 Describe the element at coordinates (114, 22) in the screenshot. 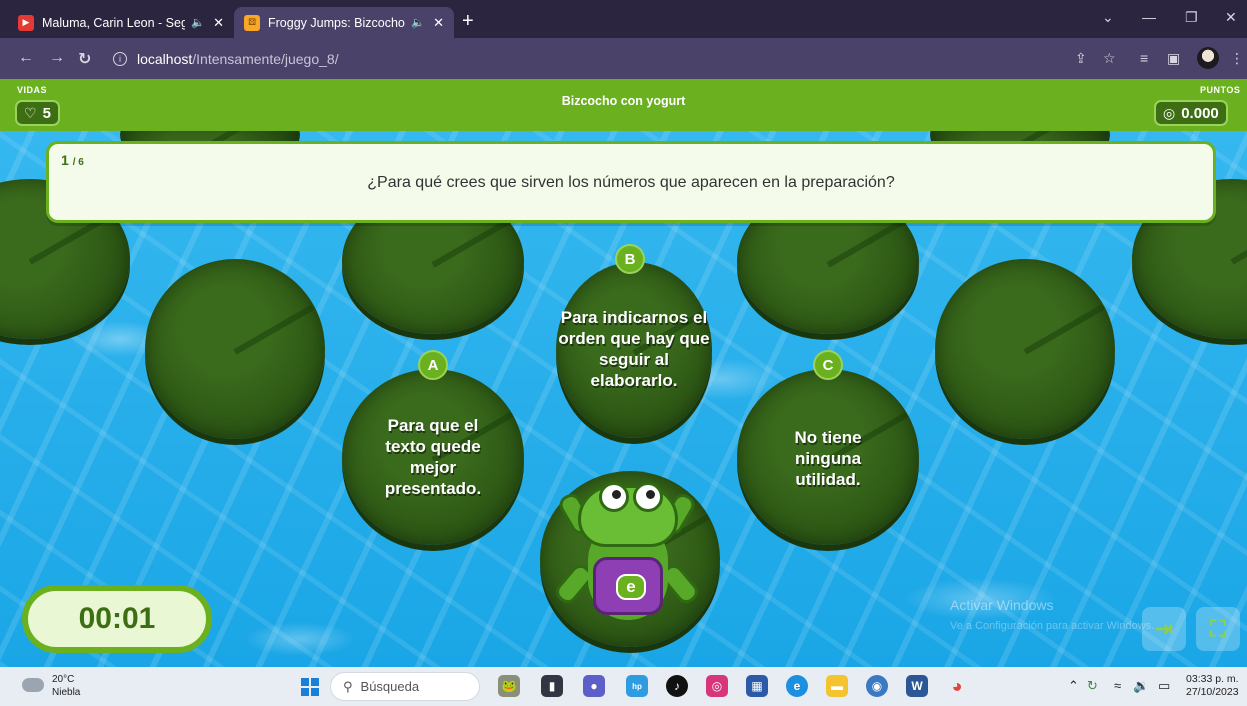

I see `tab-title: Maluma, Carin Leon - Según` at that location.